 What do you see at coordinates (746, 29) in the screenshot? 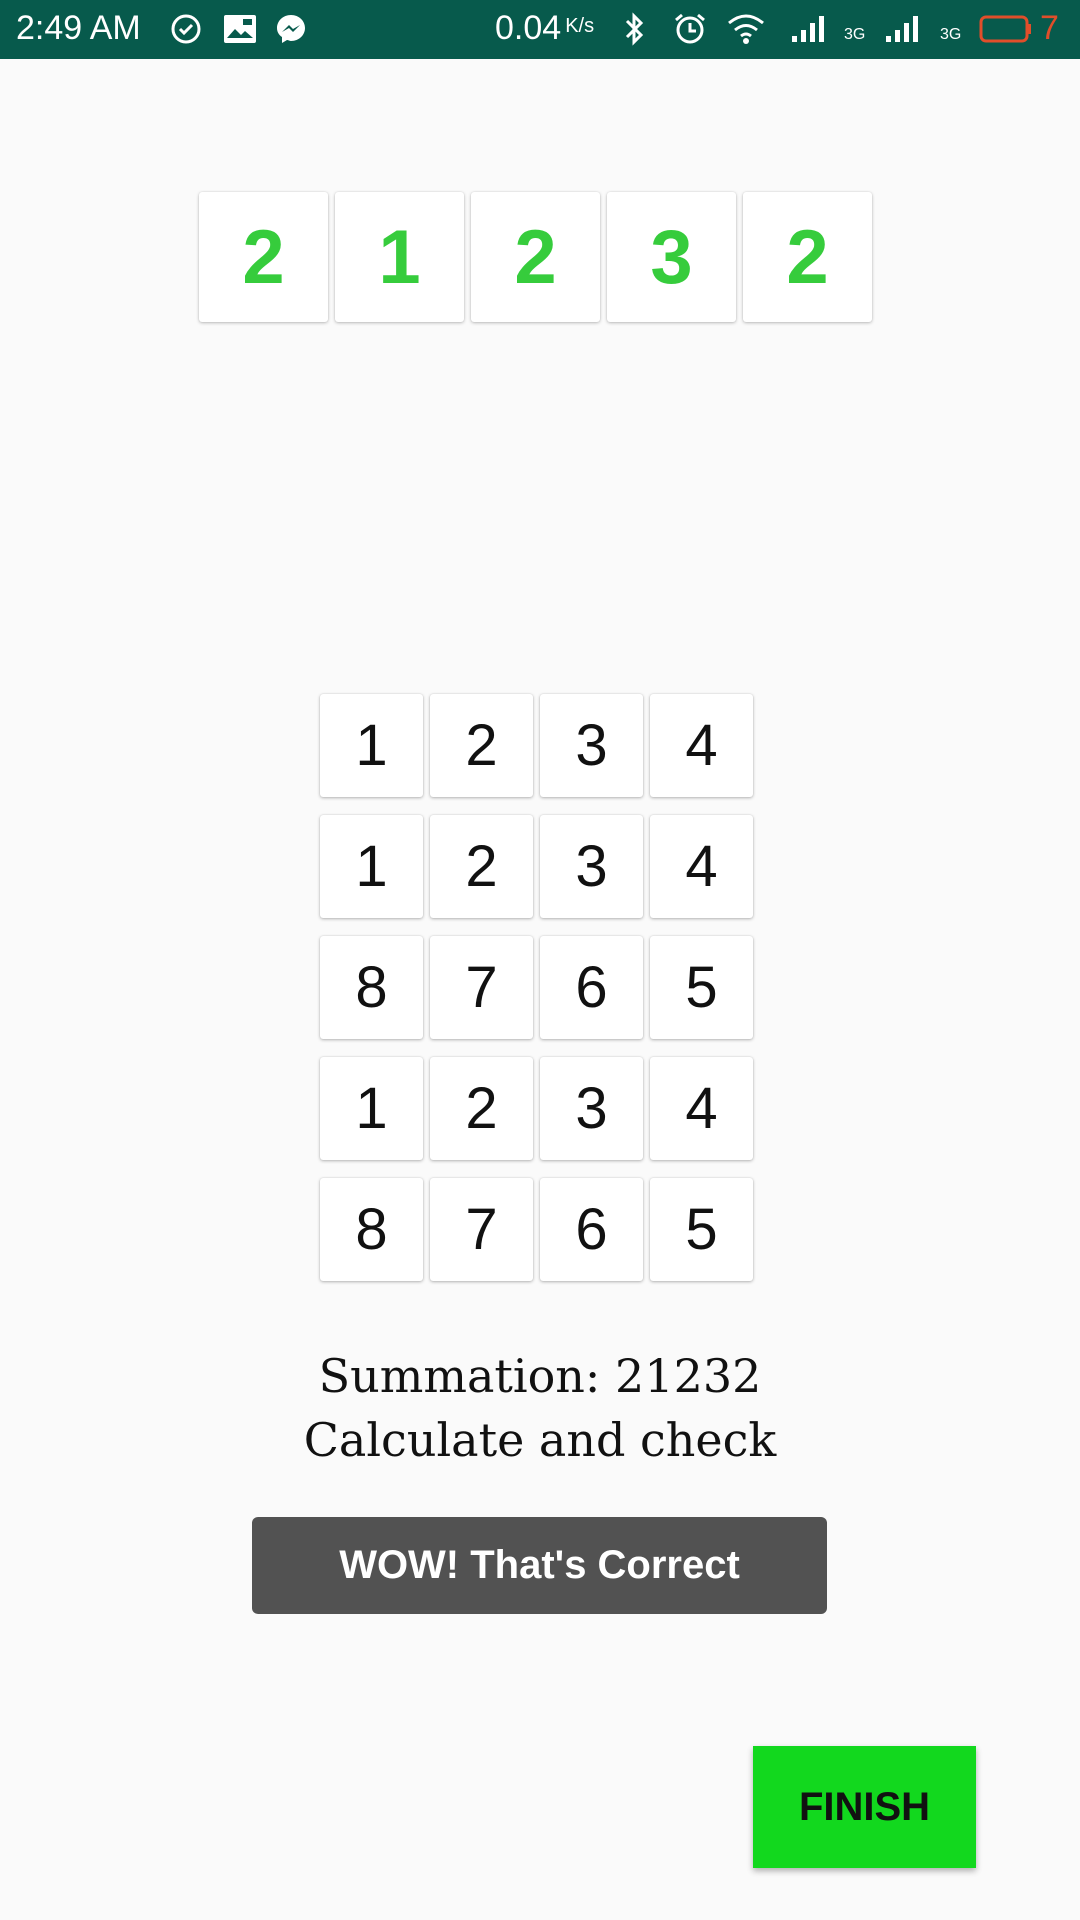
I see `wifi-icon` at bounding box center [746, 29].